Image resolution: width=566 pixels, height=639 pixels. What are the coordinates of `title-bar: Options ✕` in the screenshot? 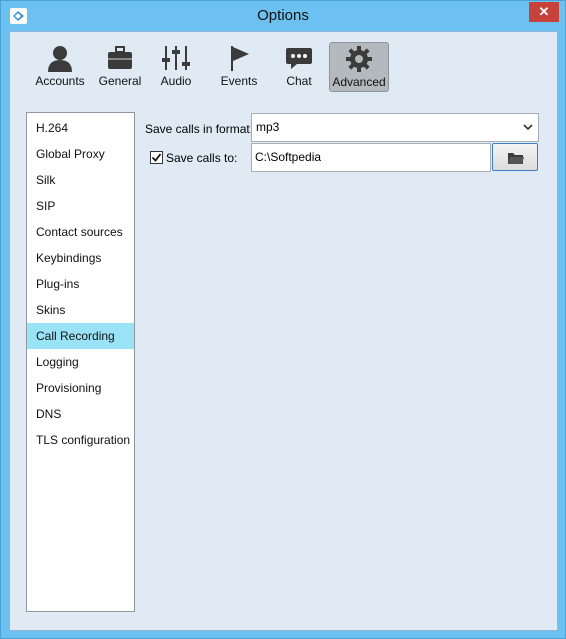 It's located at (283, 16).